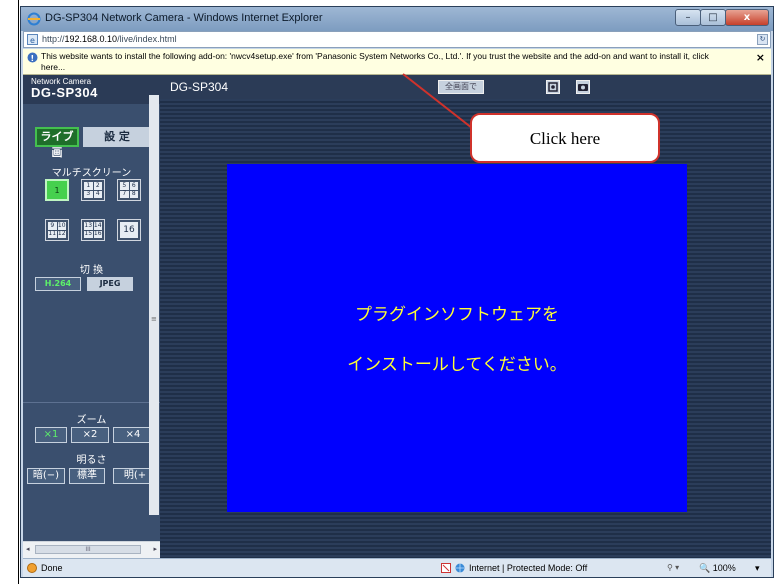 Image resolution: width=776 pixels, height=584 pixels. Describe the element at coordinates (437, 101) in the screenshot. I see `callout-pointer` at that location.